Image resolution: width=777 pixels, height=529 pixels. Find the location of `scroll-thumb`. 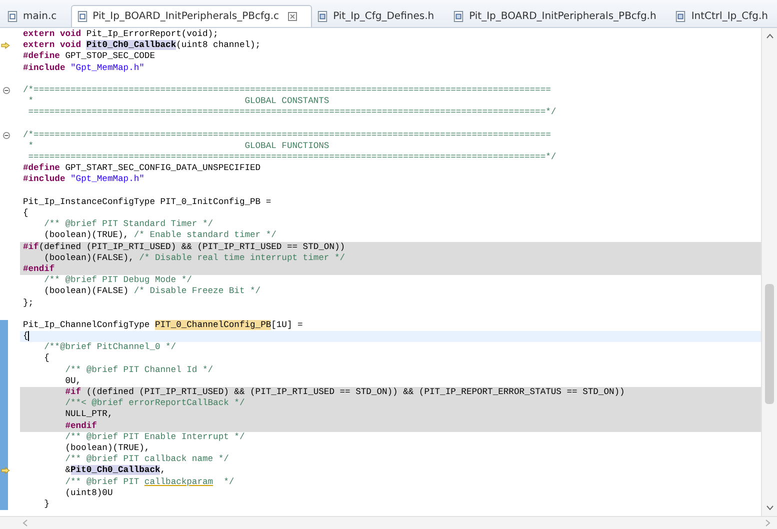

scroll-thumb is located at coordinates (769, 344).